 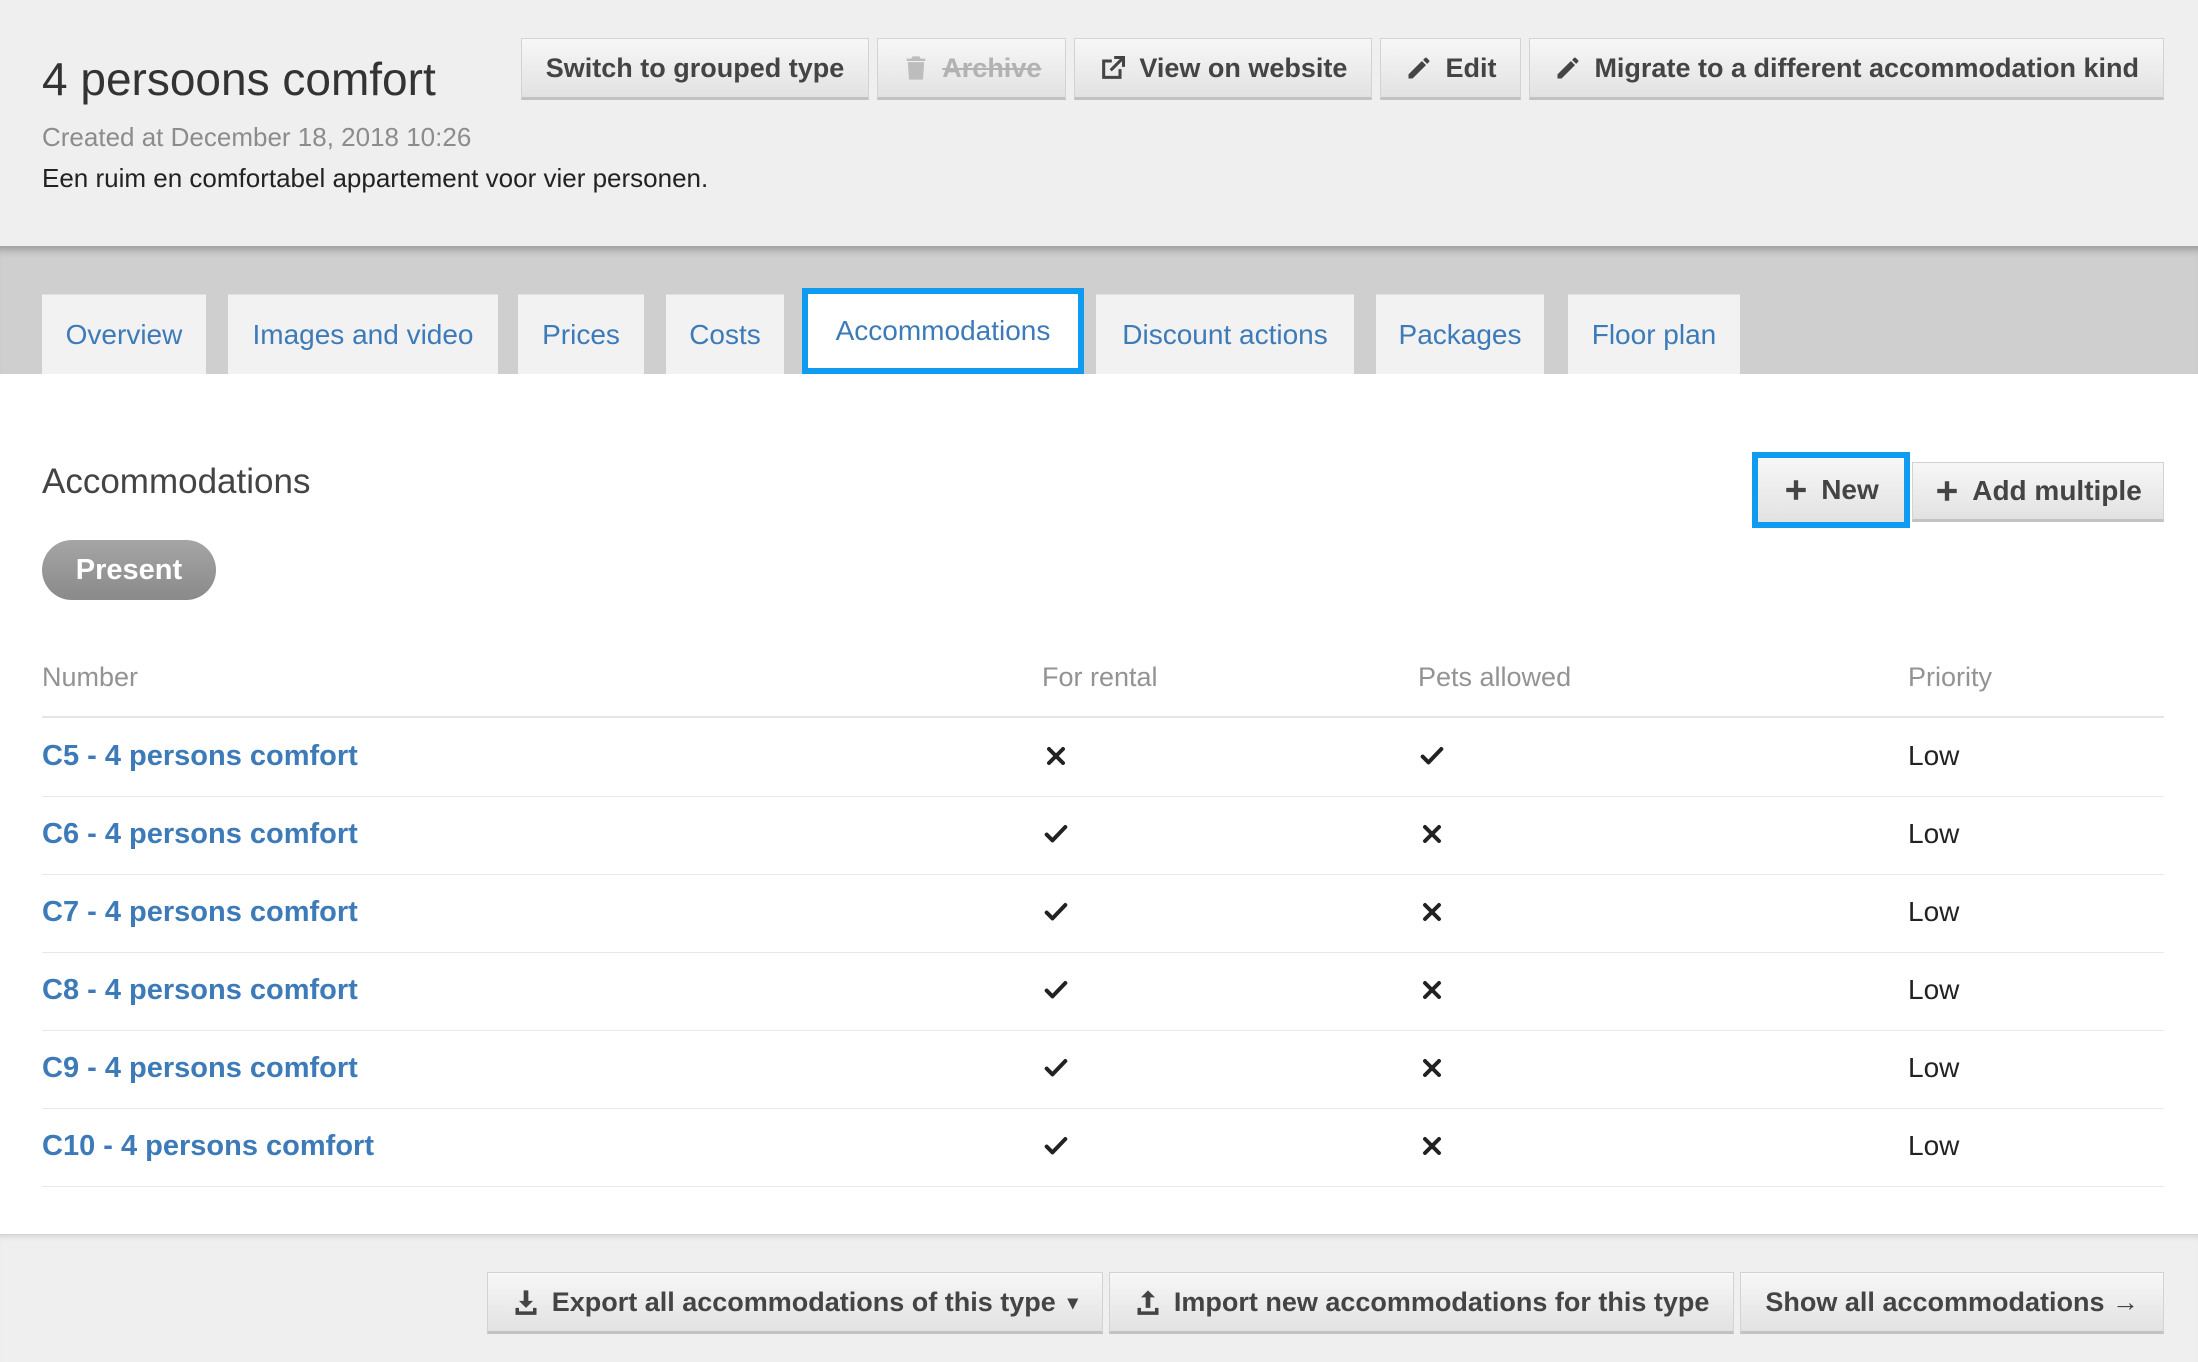 I want to click on tab-images-and-video: Images and video, so click(x=363, y=334).